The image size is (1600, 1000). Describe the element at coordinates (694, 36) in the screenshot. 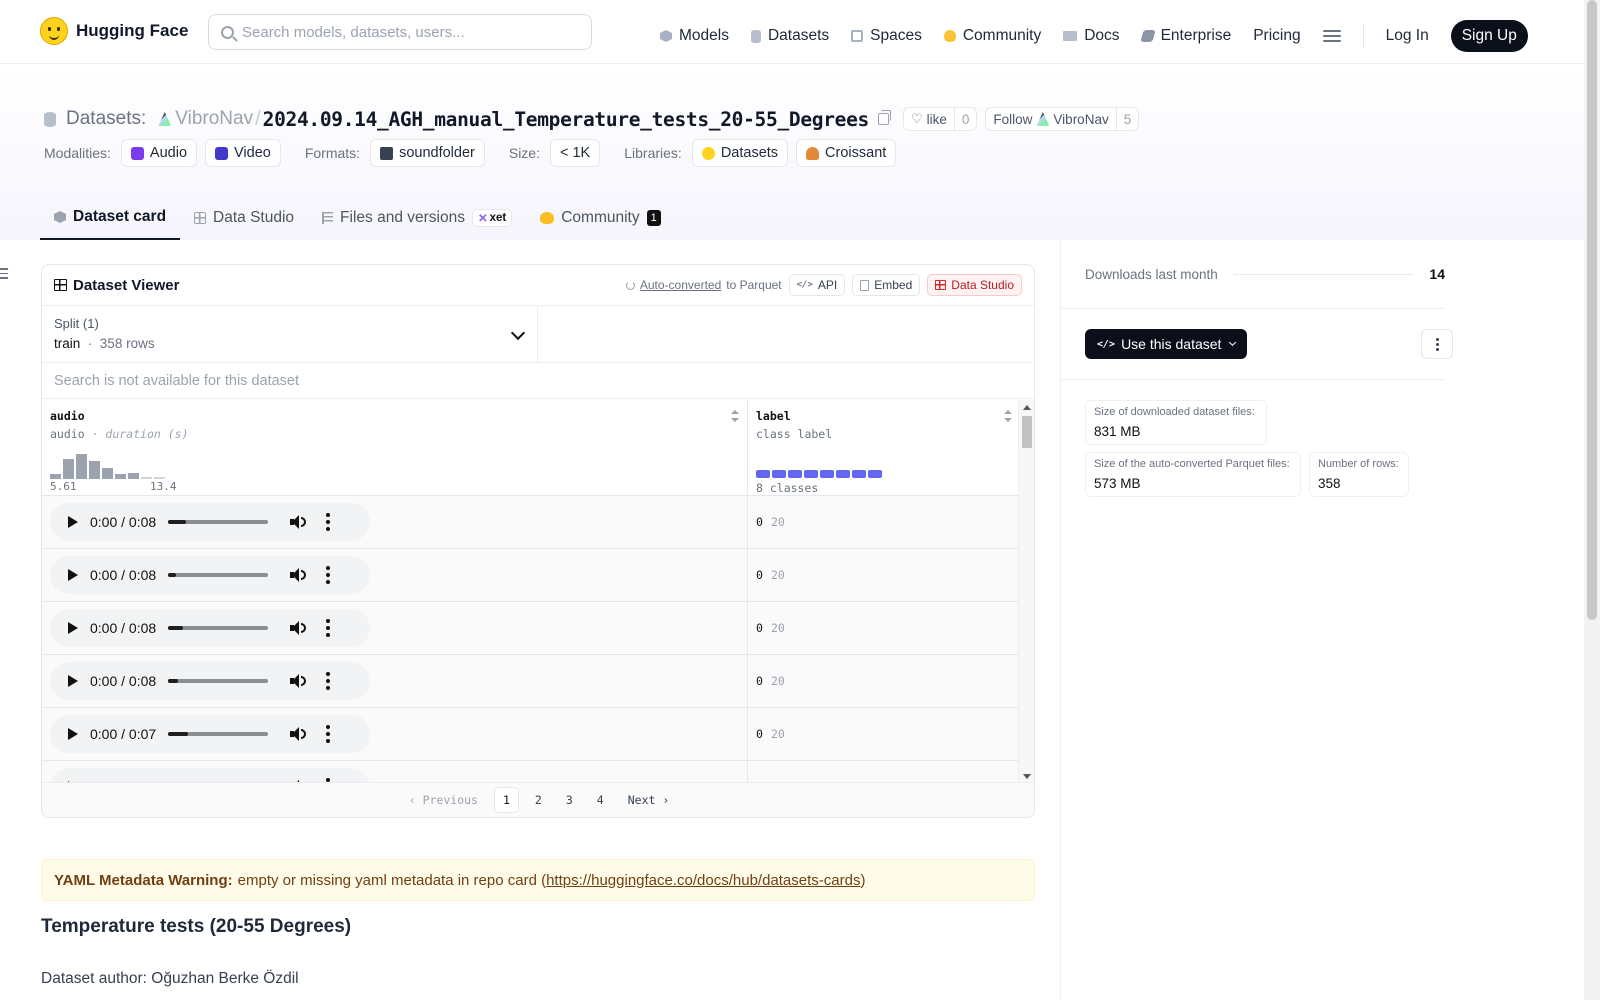

I see `nav-models: Models` at that location.